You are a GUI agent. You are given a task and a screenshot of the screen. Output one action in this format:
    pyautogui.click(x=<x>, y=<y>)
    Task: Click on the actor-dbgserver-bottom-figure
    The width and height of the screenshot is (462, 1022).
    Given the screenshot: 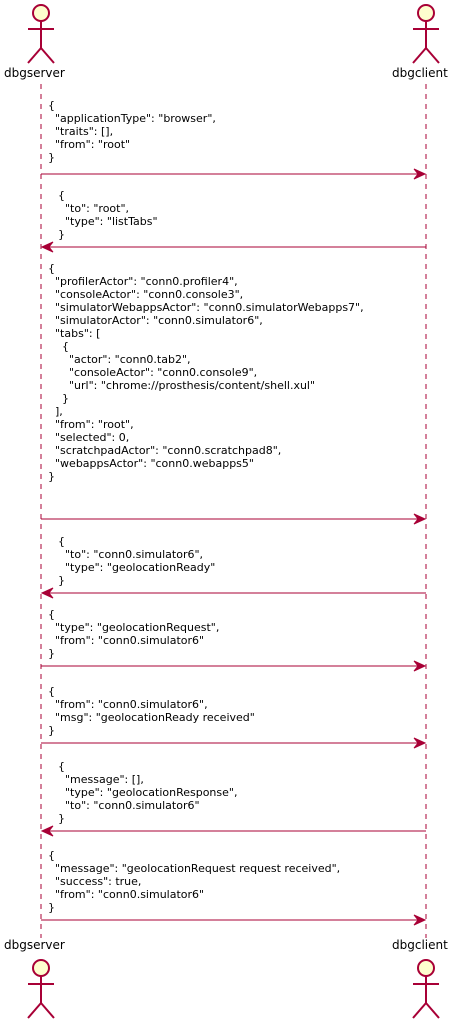 What is the action you would take?
    pyautogui.click(x=41, y=989)
    